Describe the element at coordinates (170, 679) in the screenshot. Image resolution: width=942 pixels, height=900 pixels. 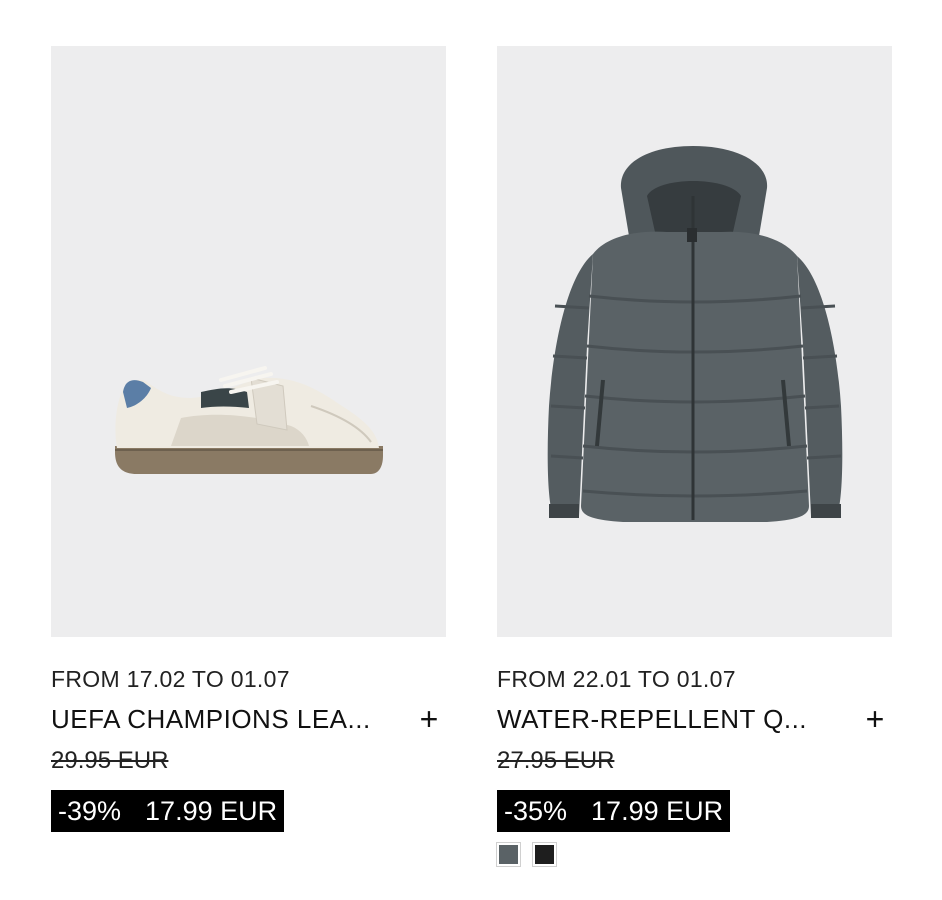
I see `promo-date-range: FROM 17.02 TO 01.07` at that location.